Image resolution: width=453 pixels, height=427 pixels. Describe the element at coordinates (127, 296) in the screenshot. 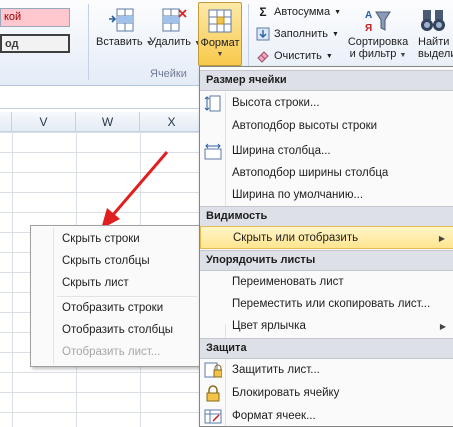

I see `menu-separator` at that location.